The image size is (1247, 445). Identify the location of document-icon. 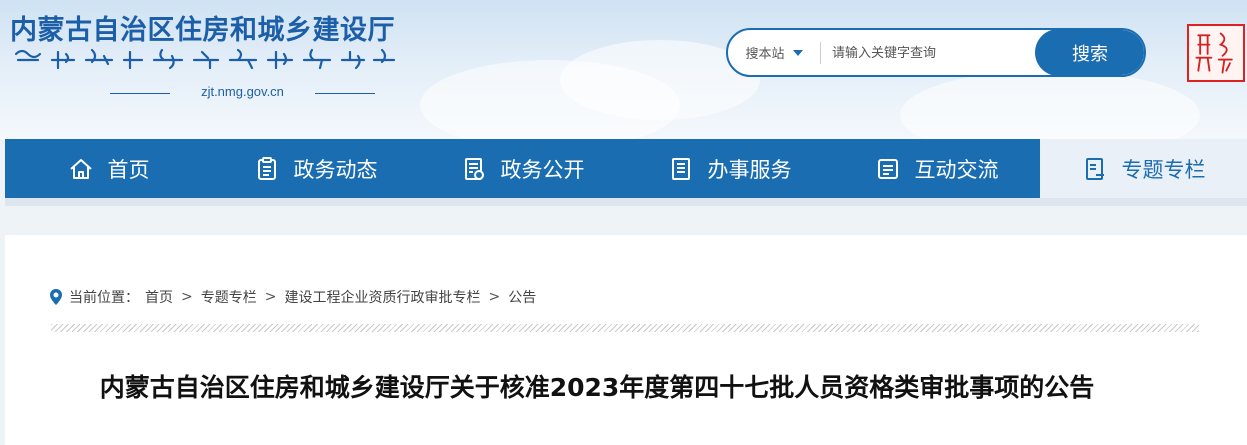
(474, 168).